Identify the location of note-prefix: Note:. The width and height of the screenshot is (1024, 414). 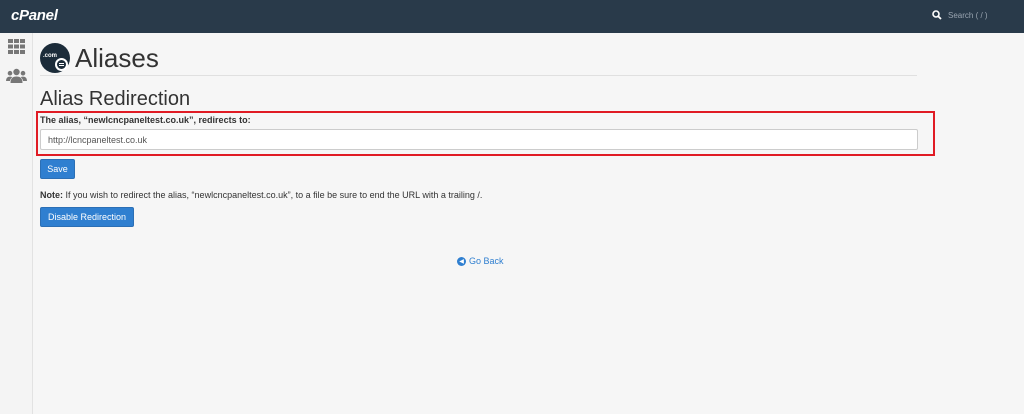
(51, 195).